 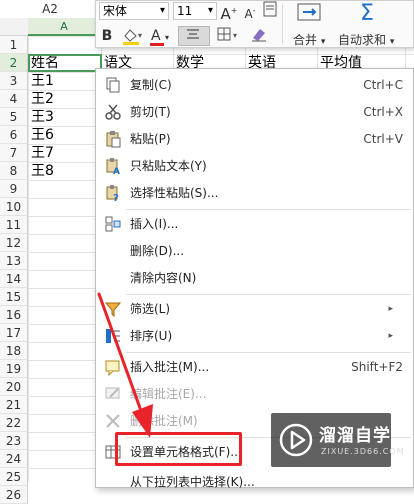 What do you see at coordinates (61, 171) in the screenshot?
I see `cell-name: 王8` at bounding box center [61, 171].